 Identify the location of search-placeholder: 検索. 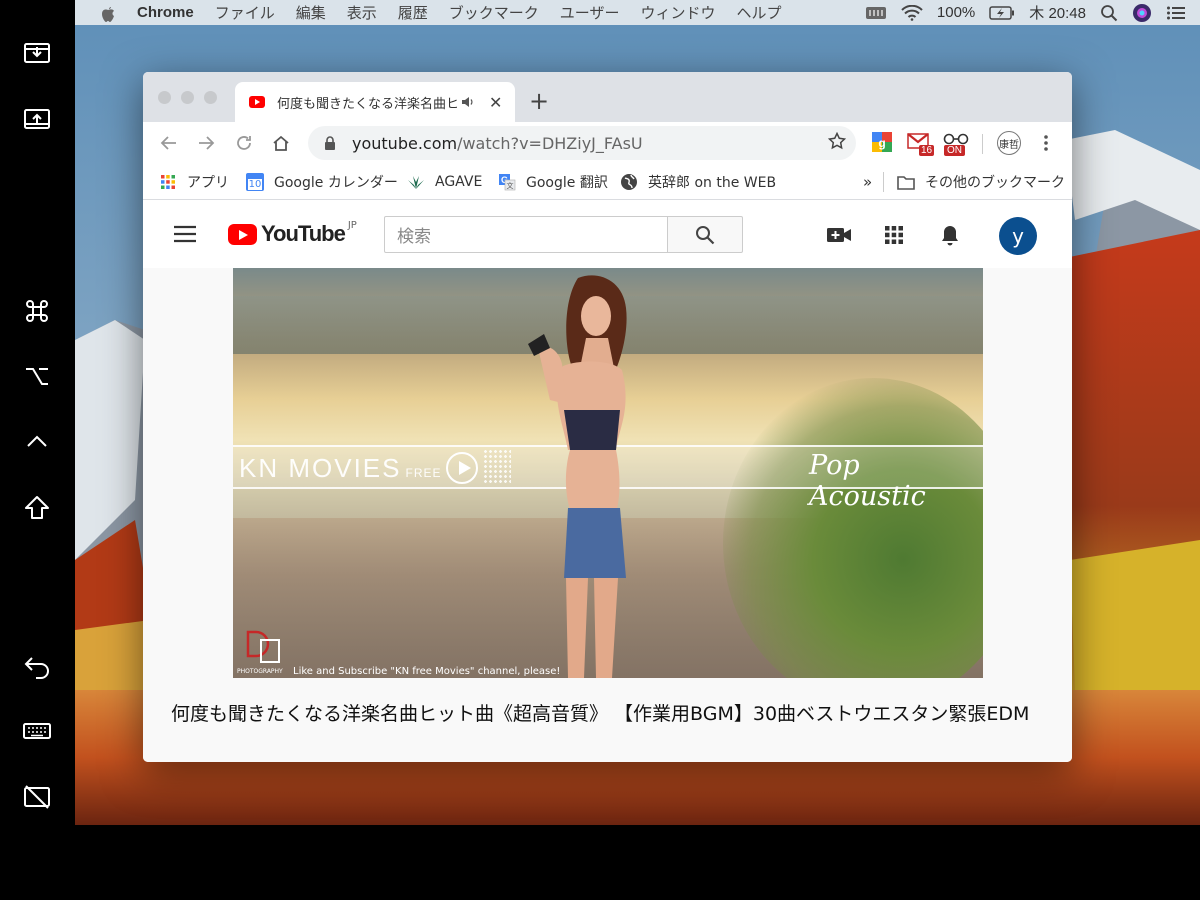
(414, 237).